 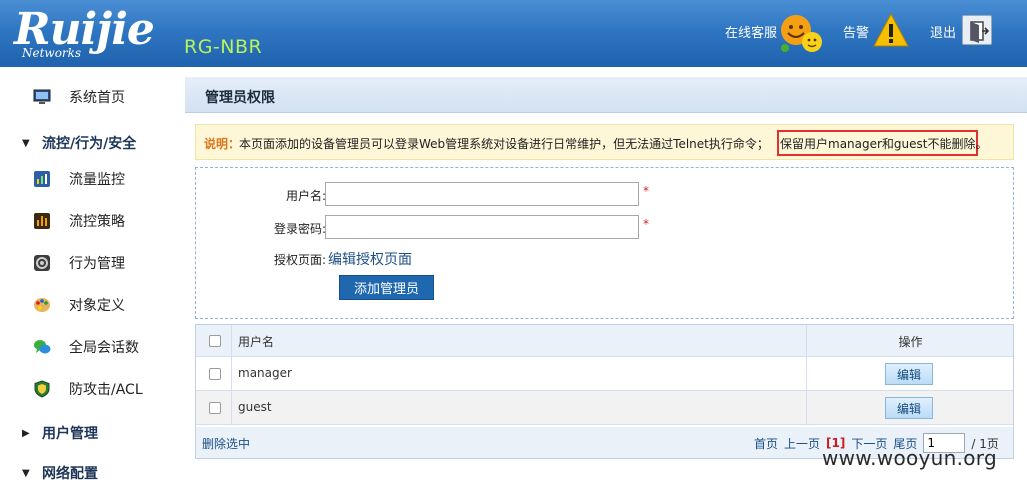 I want to click on sidebar-item-label: 流量监控, so click(x=97, y=180).